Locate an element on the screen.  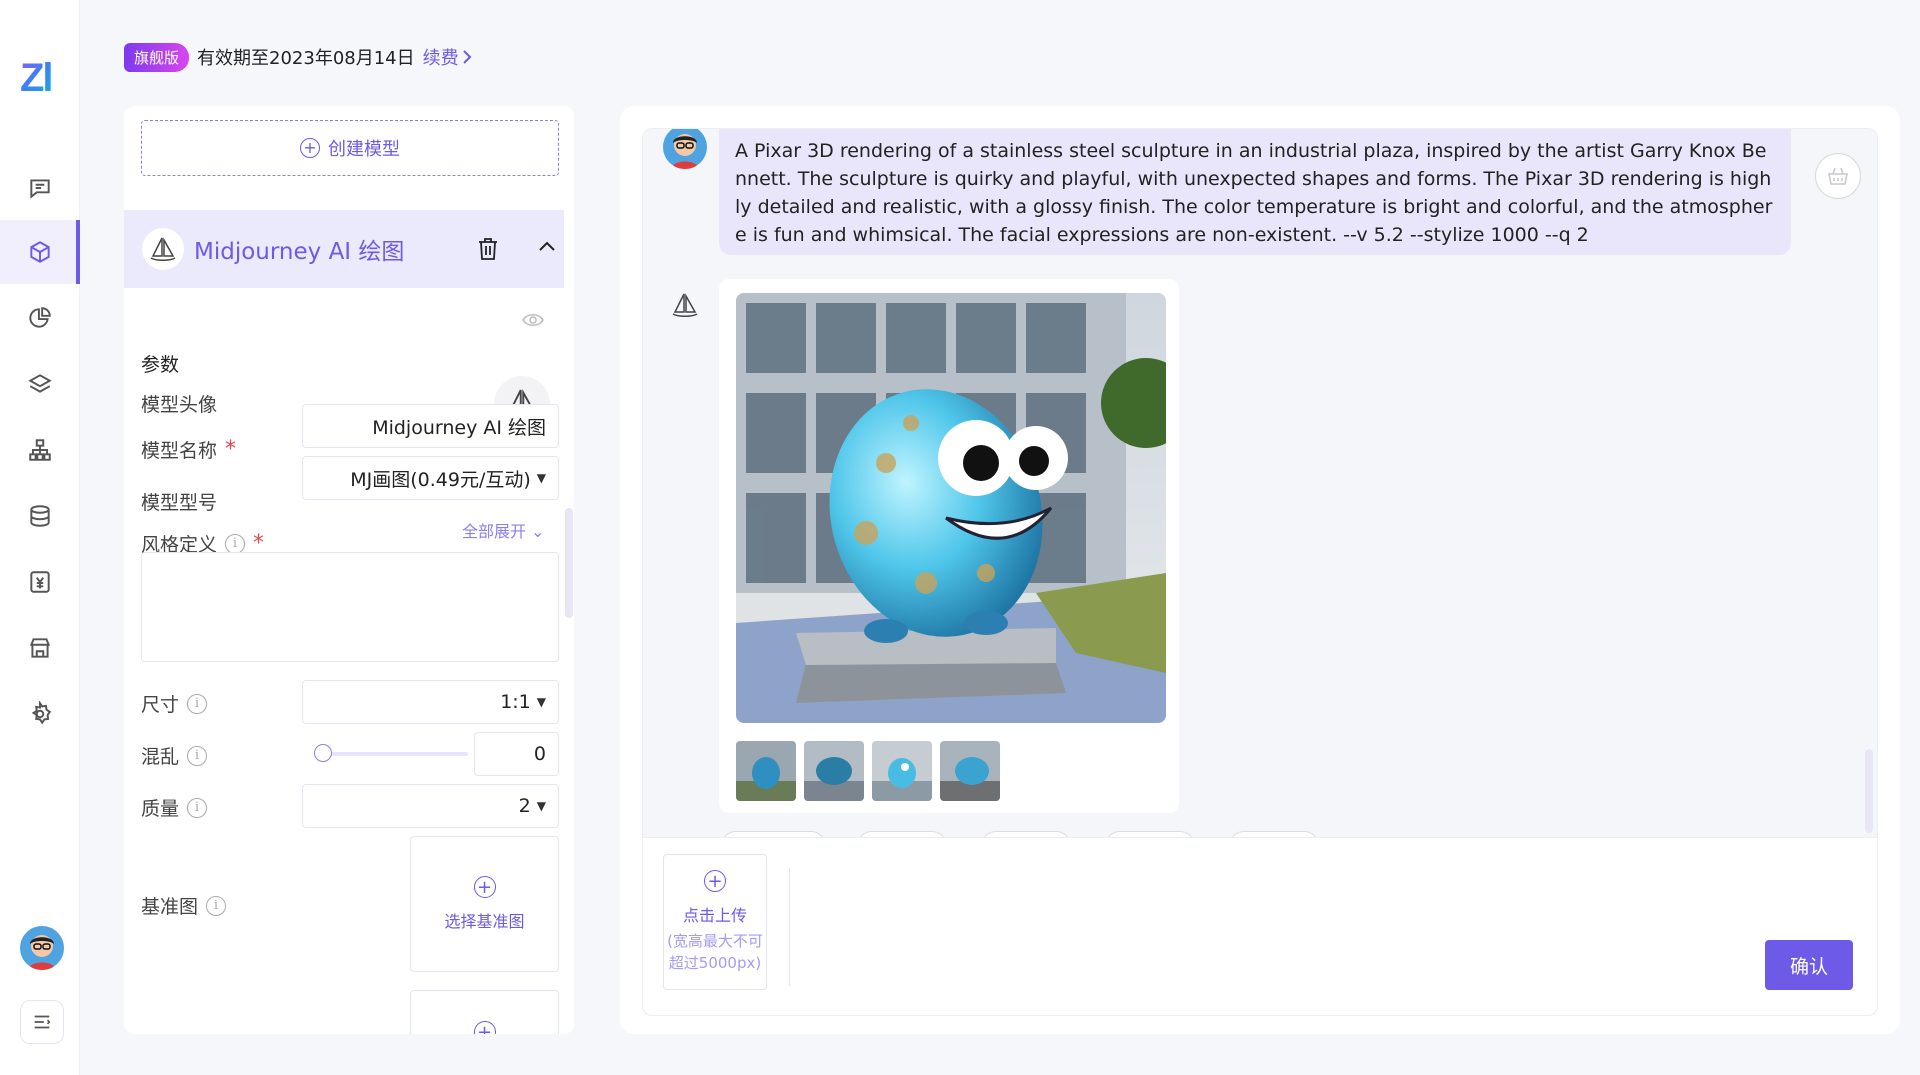
model-item-header: Midjourney AI 绘图 is located at coordinates (344, 249).